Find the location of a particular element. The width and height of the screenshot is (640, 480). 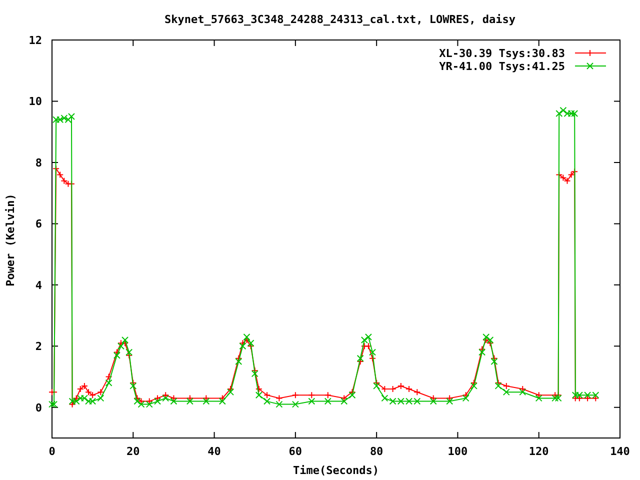

x-tick-label: 100 is located at coordinates (458, 451).